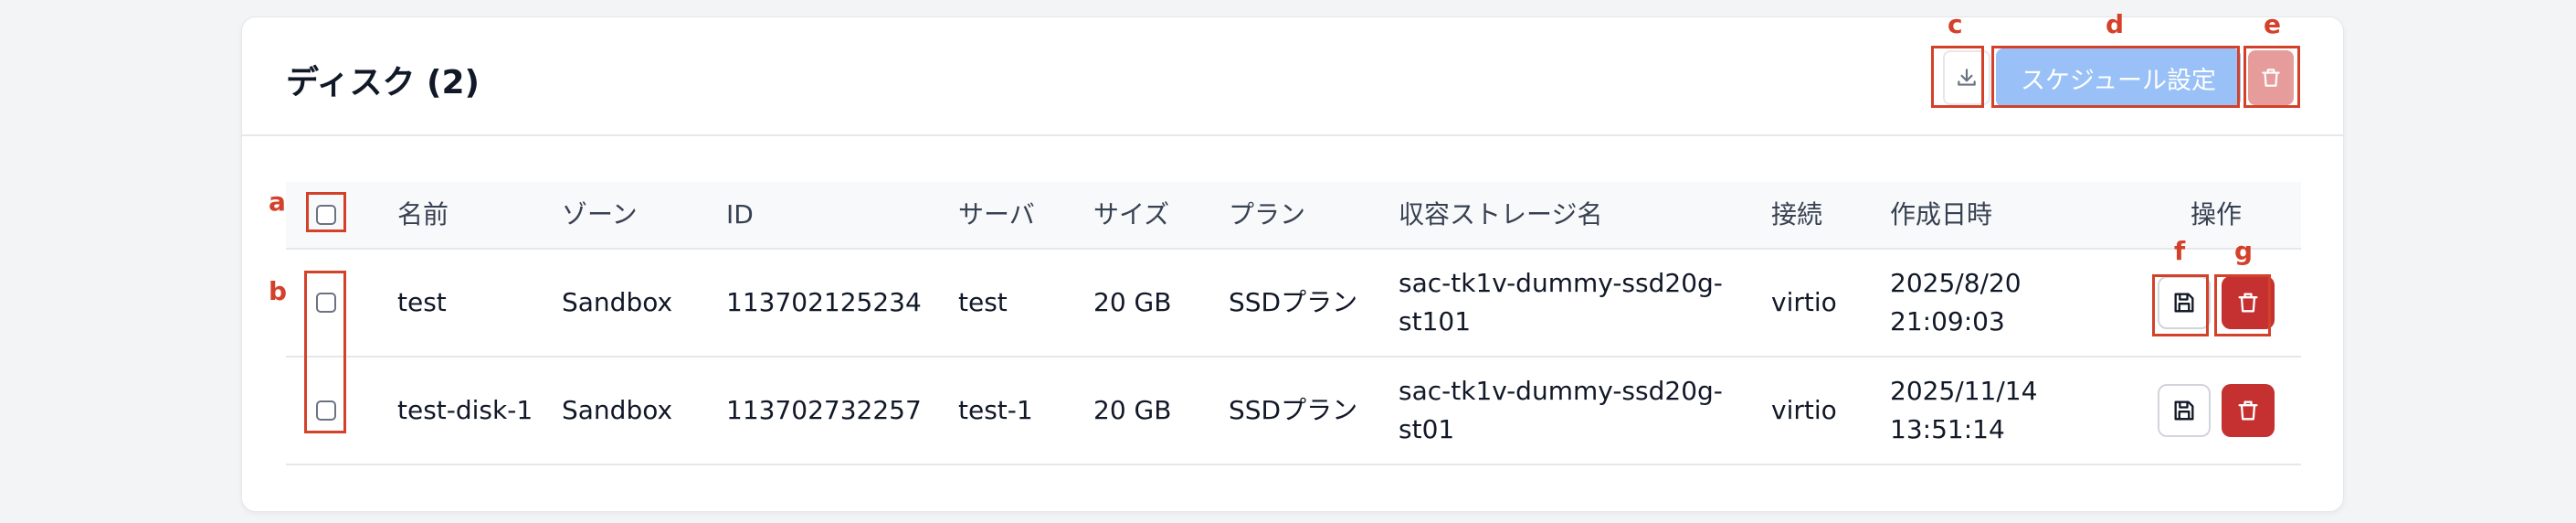  I want to click on disk-created: 2025/8/20 21:09:03, so click(1956, 302).